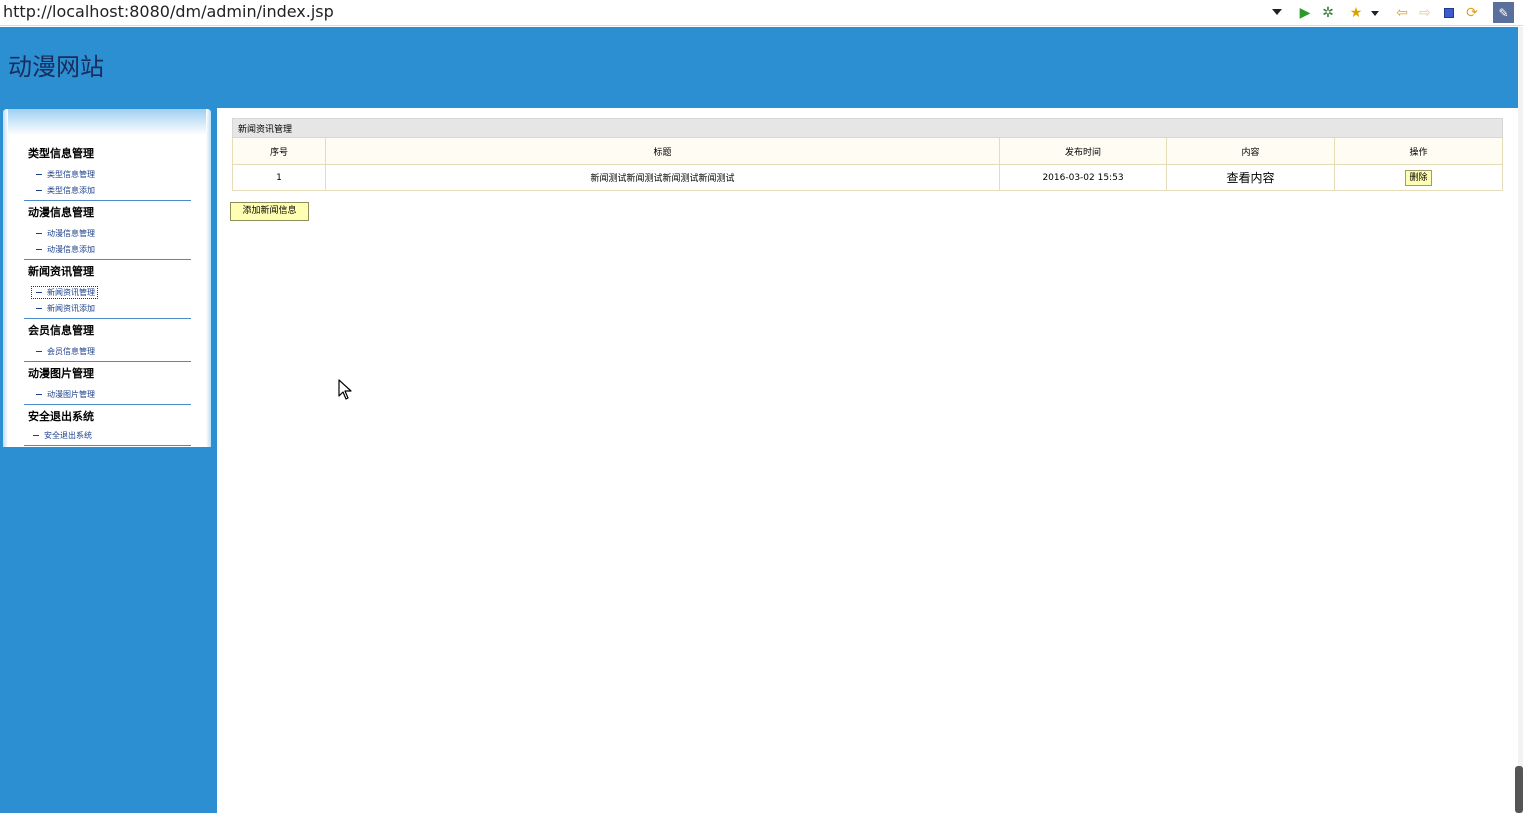 The width and height of the screenshot is (1523, 813). I want to click on table-header-row: 序号 标题 发布时间 内容 操作, so click(867, 151).